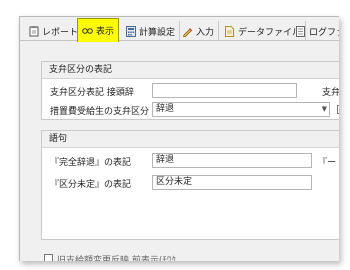 The width and height of the screenshot is (350, 270). I want to click on tab-input-label: 入力, so click(205, 32).